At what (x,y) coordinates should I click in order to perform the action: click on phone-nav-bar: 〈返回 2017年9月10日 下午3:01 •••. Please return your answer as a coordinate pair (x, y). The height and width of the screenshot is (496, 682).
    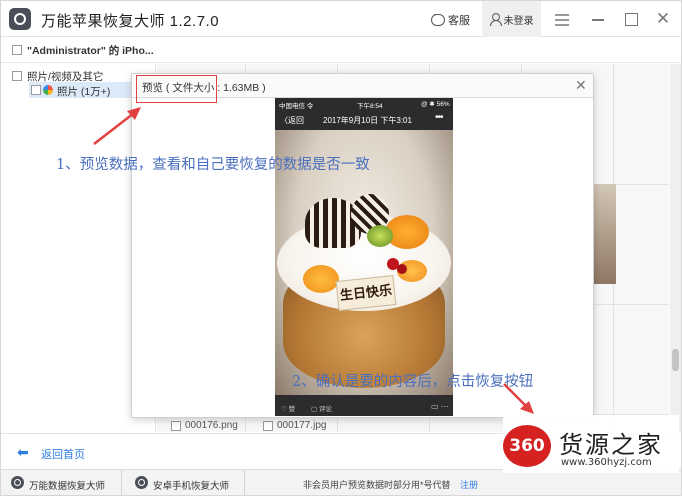
    Looking at the image, I should click on (364, 120).